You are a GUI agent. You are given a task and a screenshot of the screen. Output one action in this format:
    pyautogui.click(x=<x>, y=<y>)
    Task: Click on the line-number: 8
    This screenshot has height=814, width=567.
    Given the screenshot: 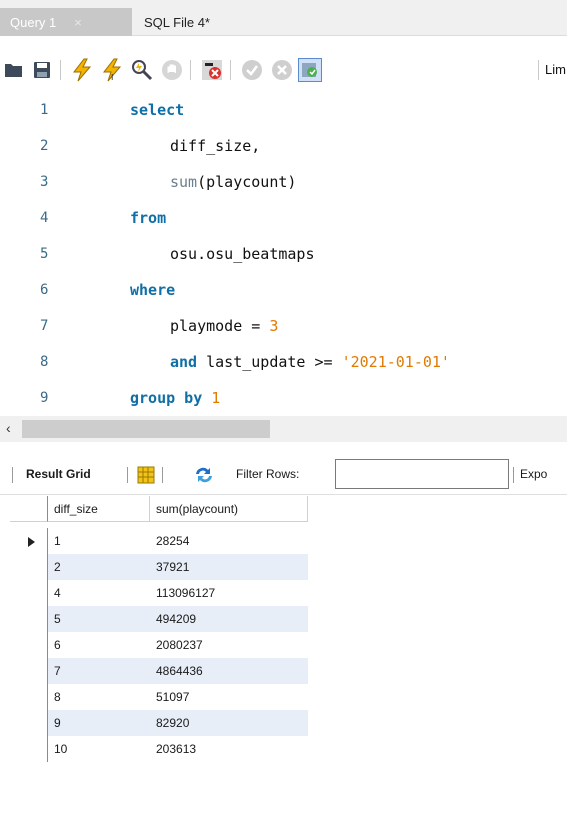 What is the action you would take?
    pyautogui.click(x=44, y=362)
    